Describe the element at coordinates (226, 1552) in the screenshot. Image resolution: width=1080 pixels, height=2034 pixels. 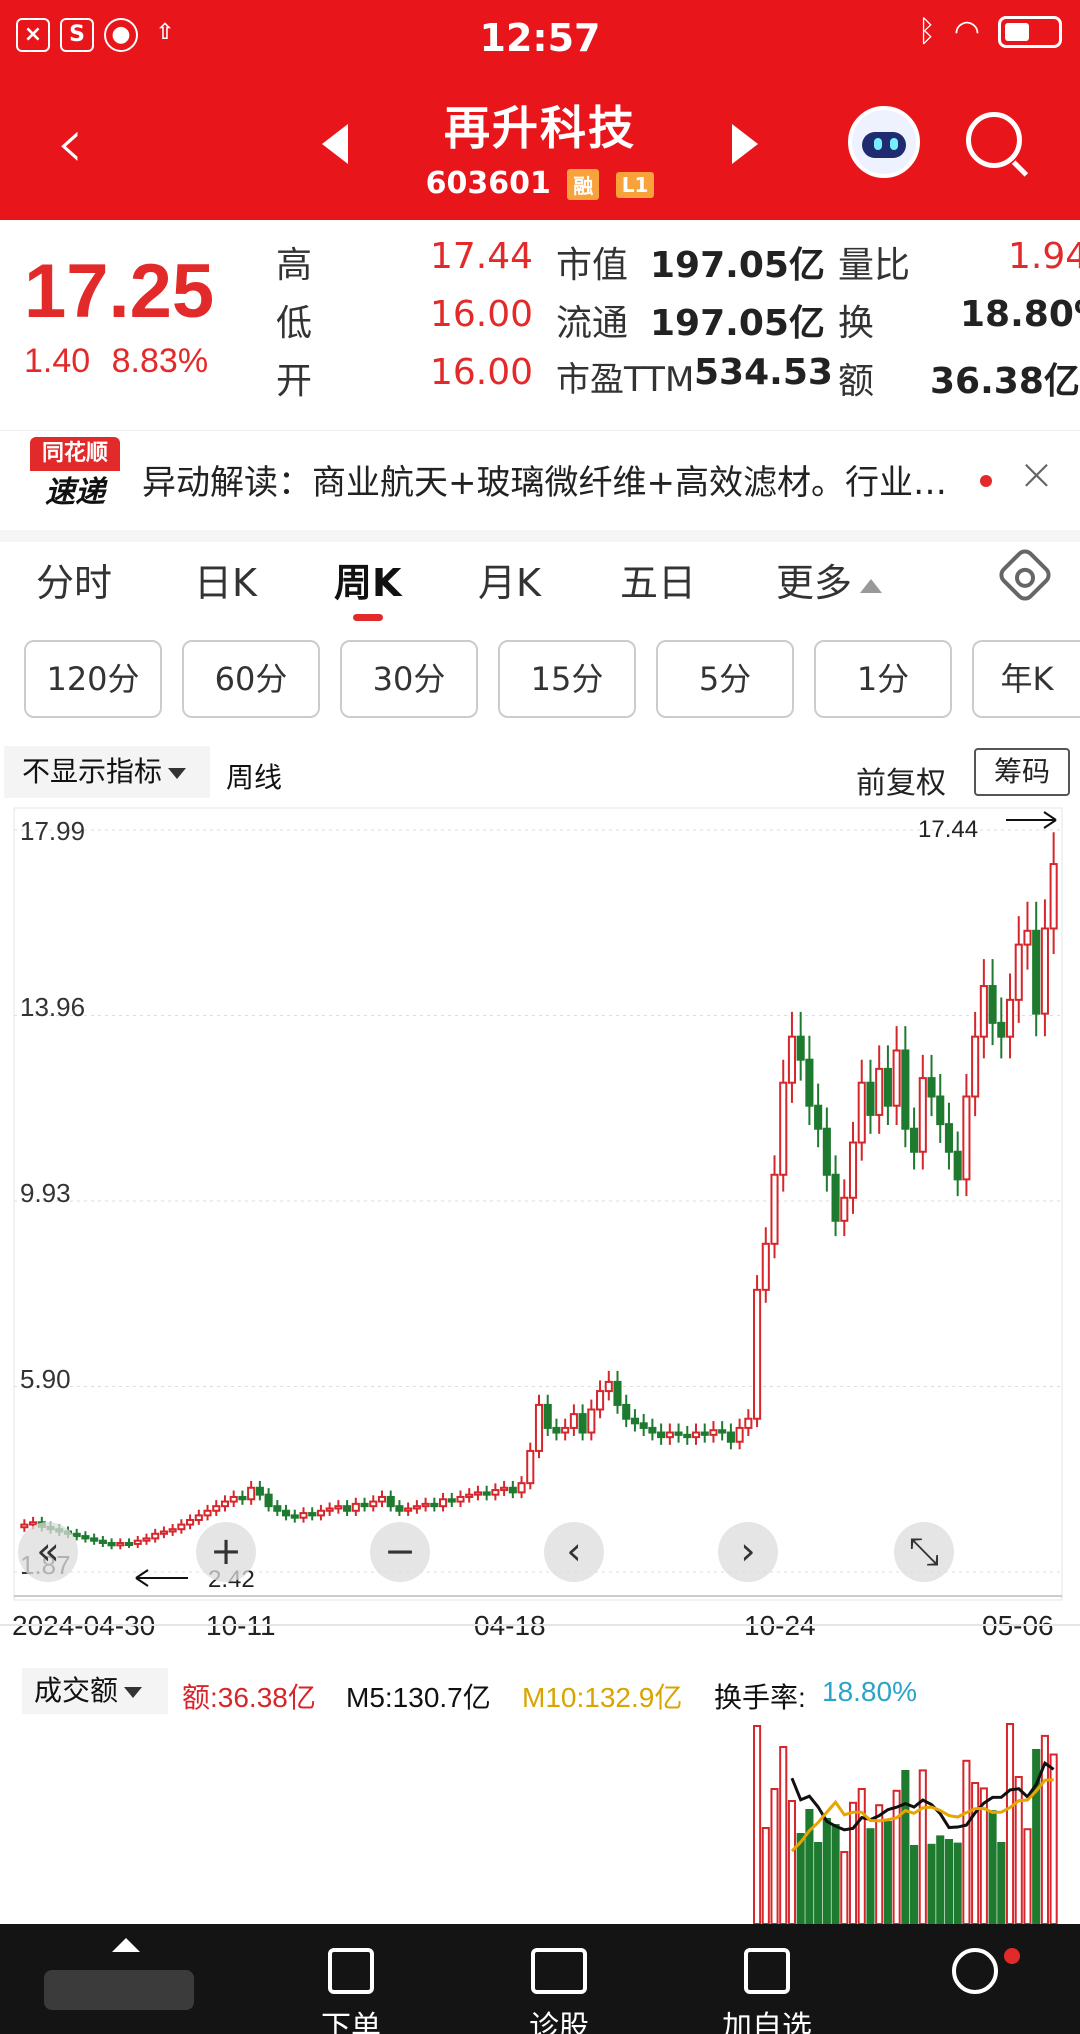
I see `zoom-in-icon: +` at that location.